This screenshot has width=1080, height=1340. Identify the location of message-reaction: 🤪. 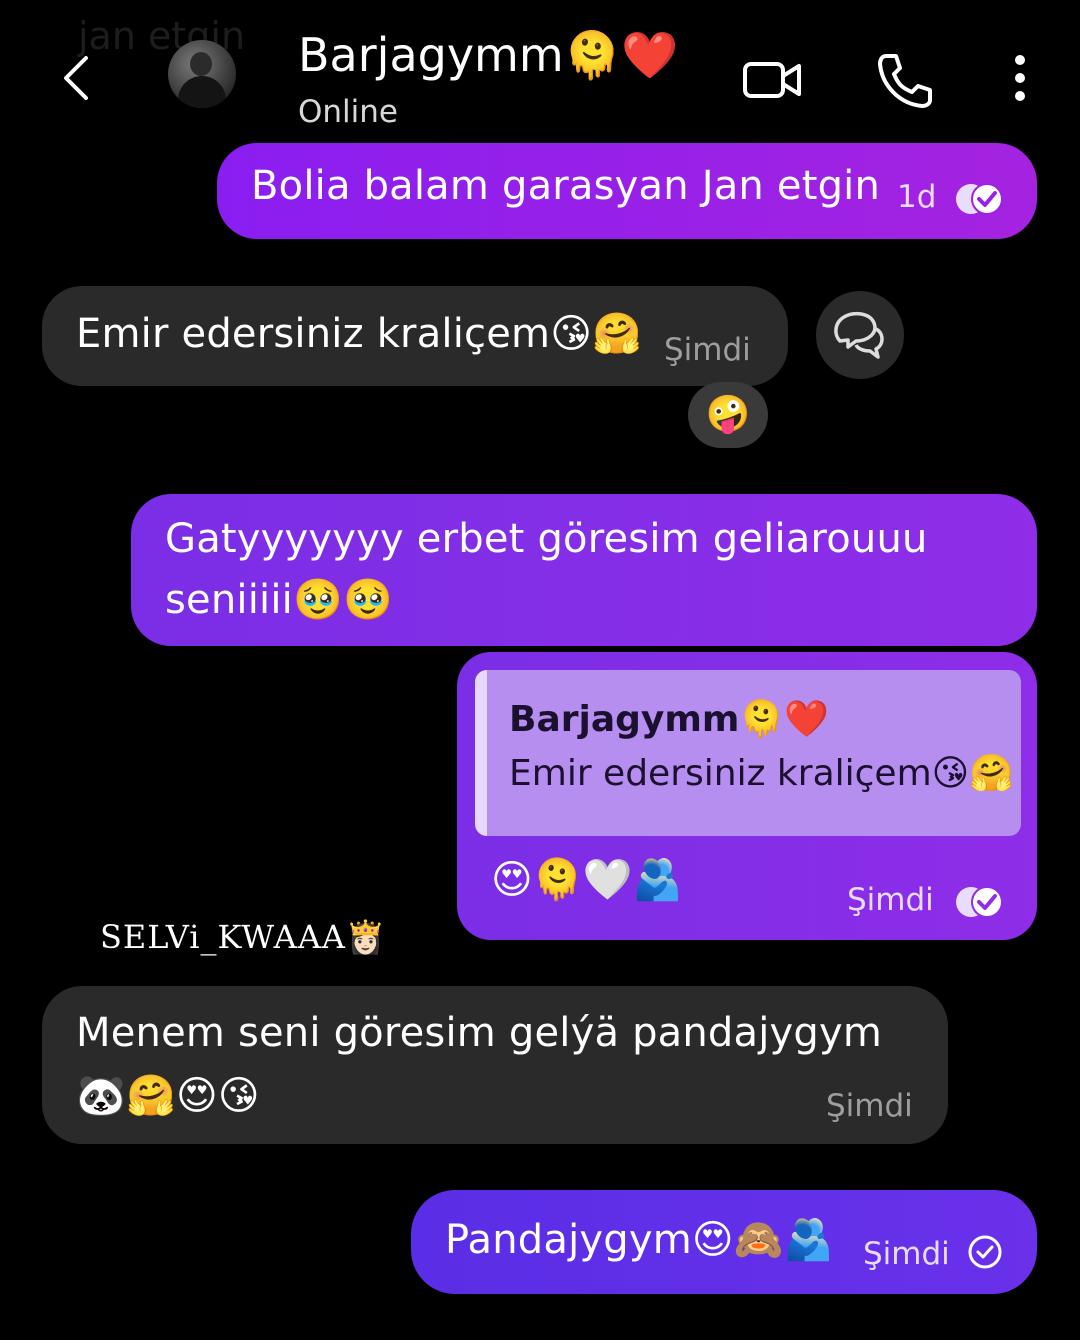
(728, 415).